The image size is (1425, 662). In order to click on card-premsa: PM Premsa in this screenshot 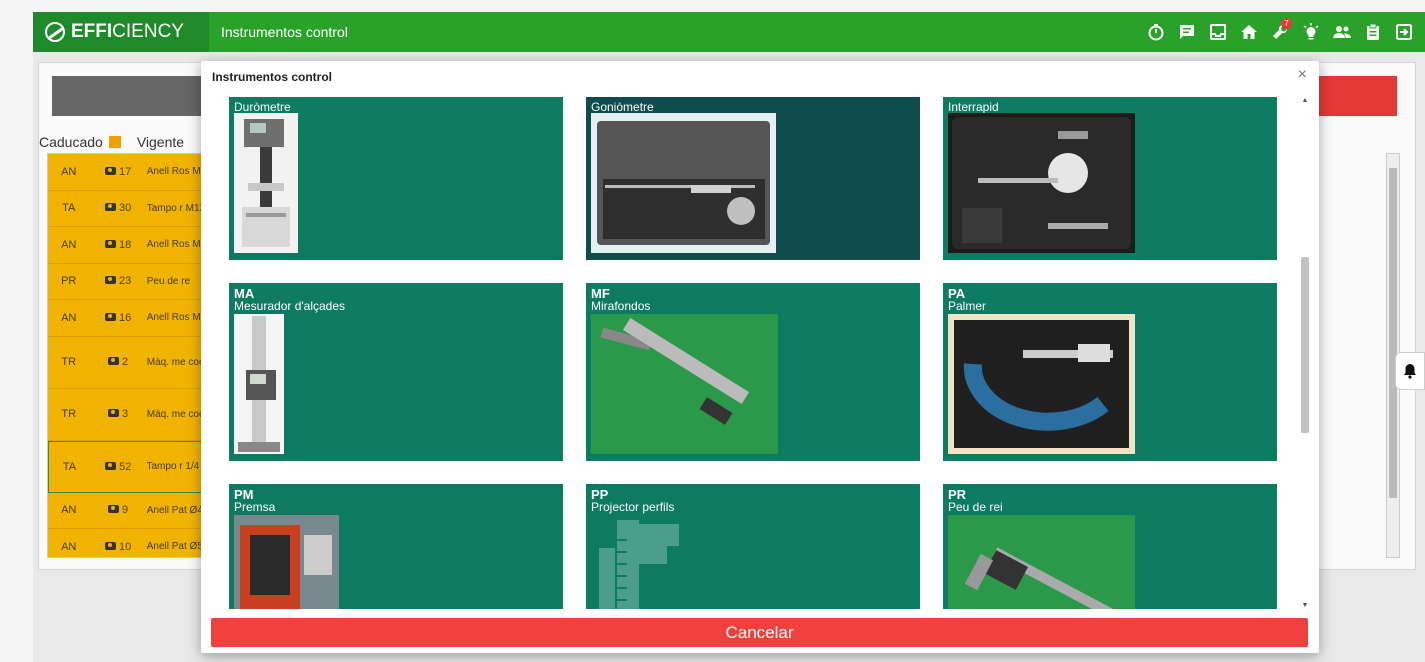, I will do `click(396, 546)`.